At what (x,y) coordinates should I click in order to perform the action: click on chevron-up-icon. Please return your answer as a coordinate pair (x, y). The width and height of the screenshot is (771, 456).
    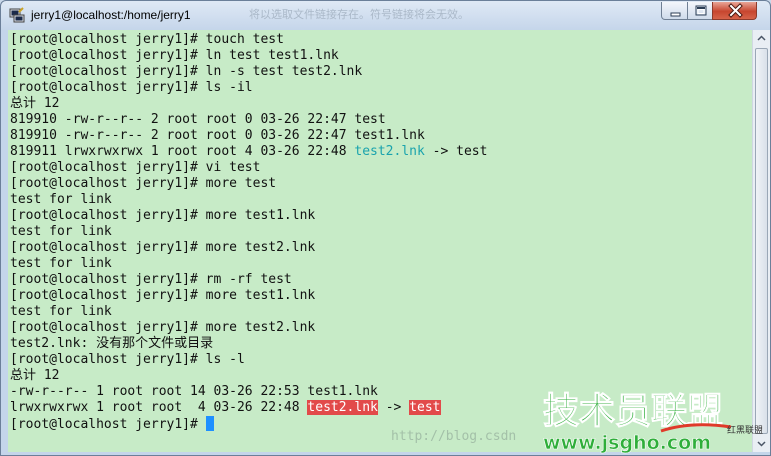
    Looking at the image, I should click on (761, 38).